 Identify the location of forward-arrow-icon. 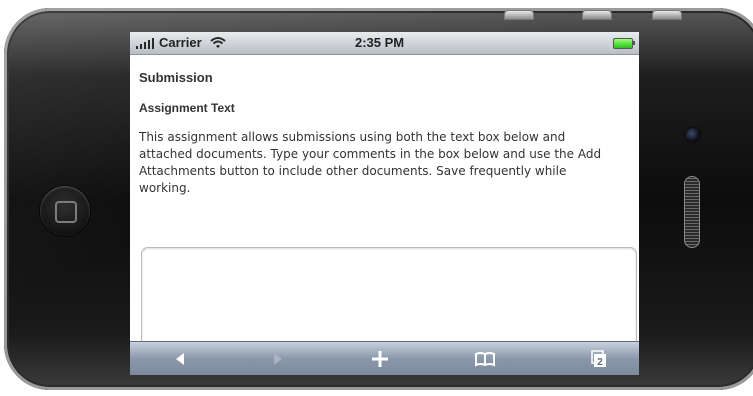
(278, 359).